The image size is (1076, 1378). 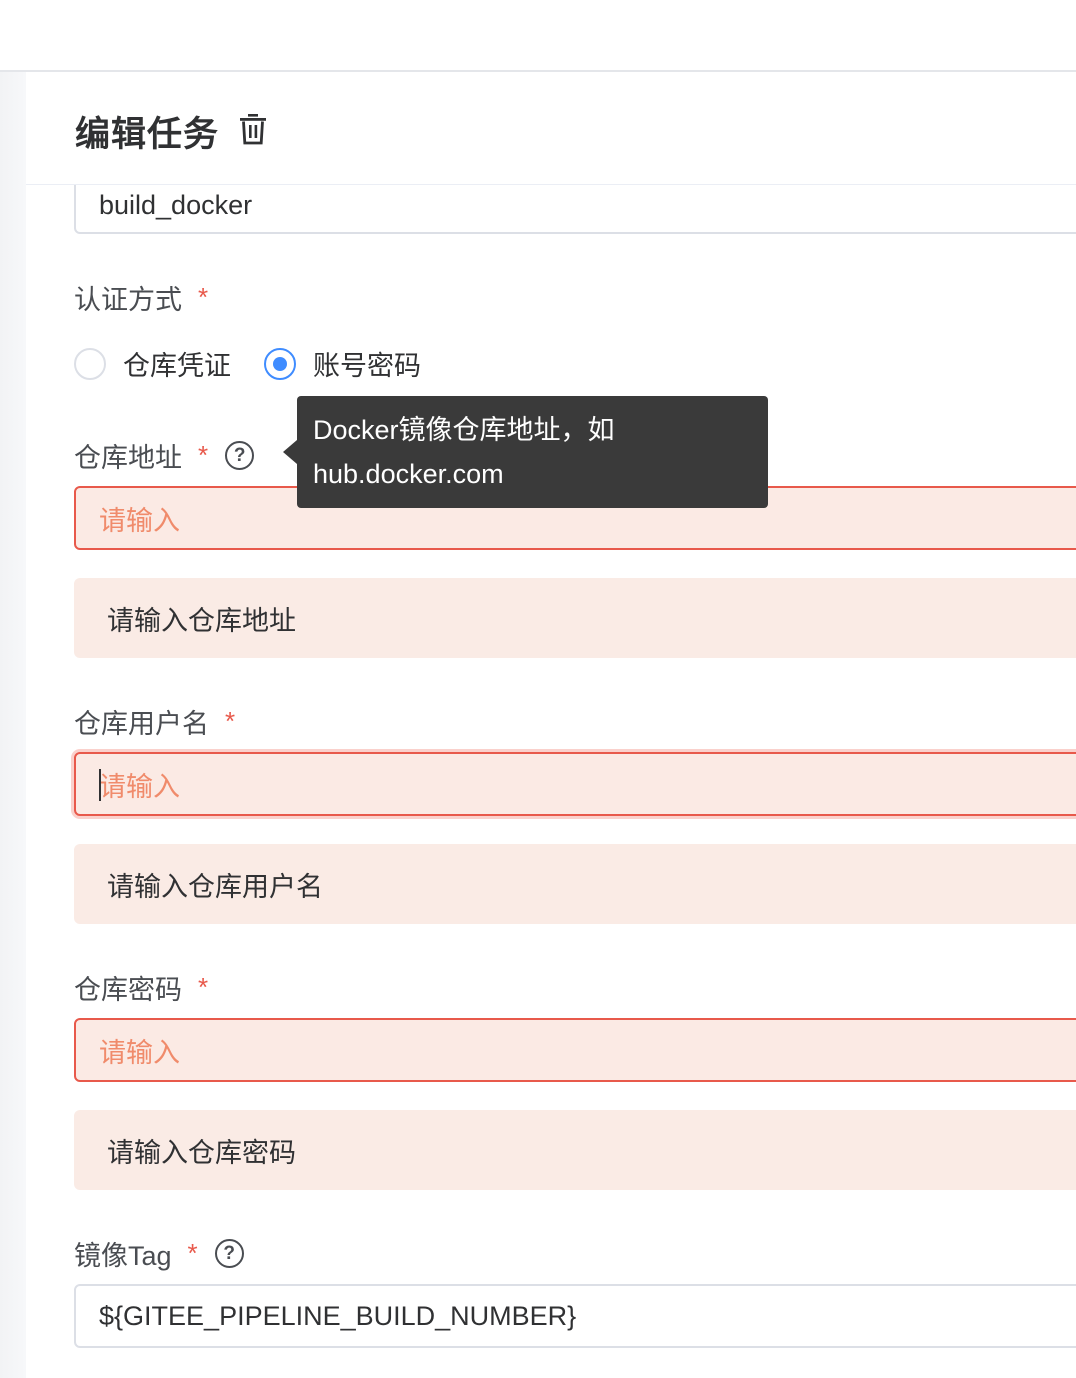 I want to click on auth-method-label: 认证方式 *, so click(x=141, y=297).